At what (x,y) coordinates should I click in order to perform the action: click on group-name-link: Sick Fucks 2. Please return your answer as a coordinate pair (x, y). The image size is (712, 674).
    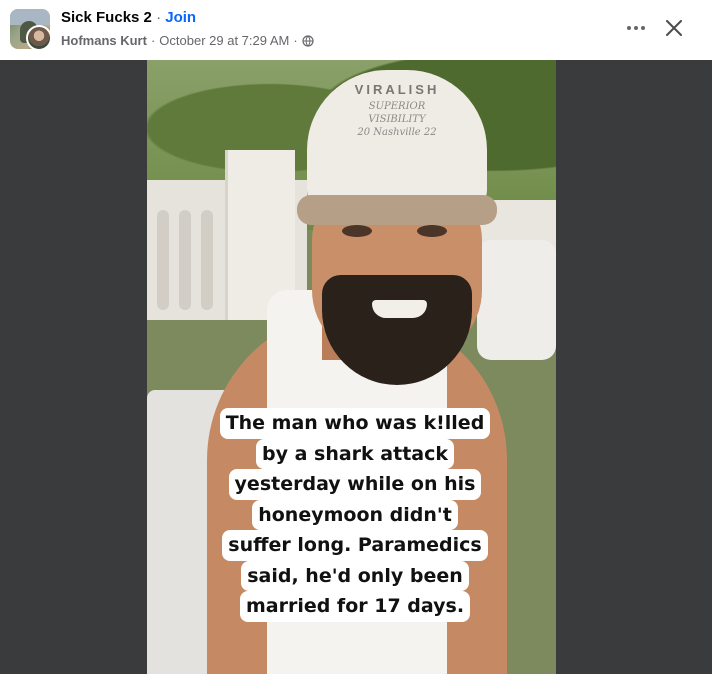
    Looking at the image, I should click on (106, 17).